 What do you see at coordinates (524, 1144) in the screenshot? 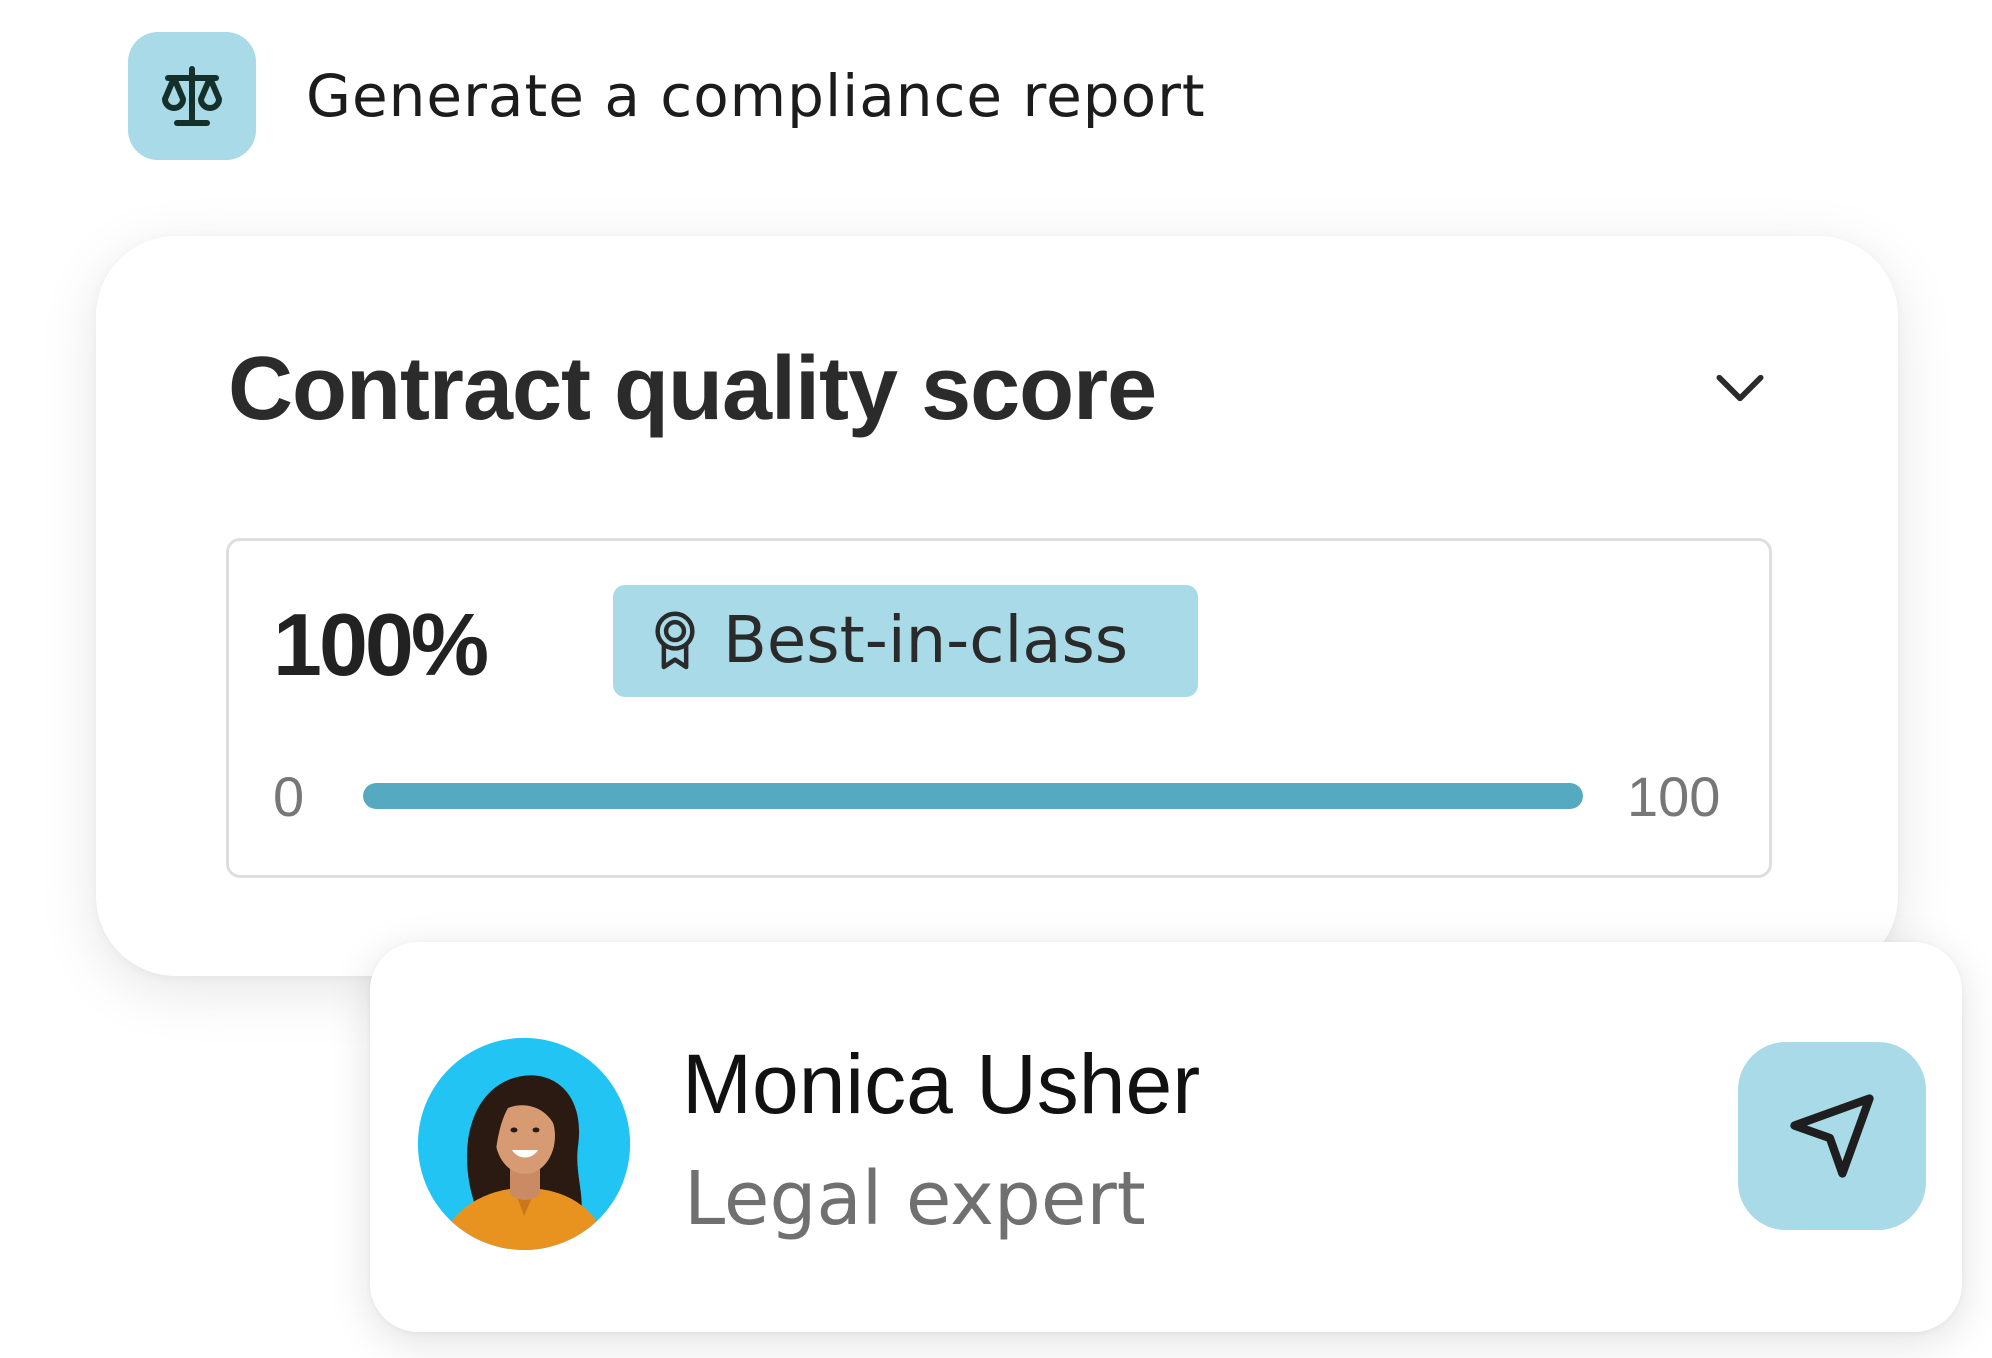
I see `avatar` at bounding box center [524, 1144].